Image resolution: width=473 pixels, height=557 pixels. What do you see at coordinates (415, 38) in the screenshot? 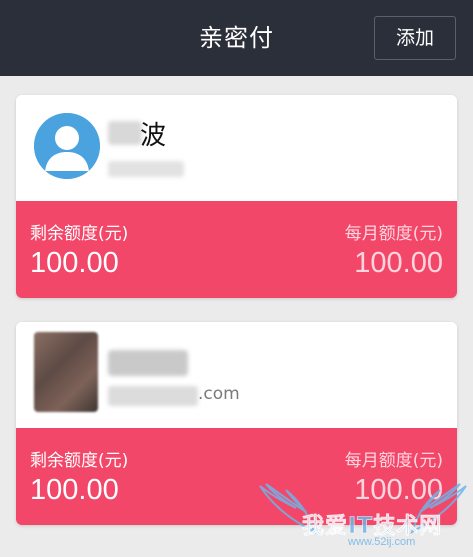
I see `add-button: 添加` at bounding box center [415, 38].